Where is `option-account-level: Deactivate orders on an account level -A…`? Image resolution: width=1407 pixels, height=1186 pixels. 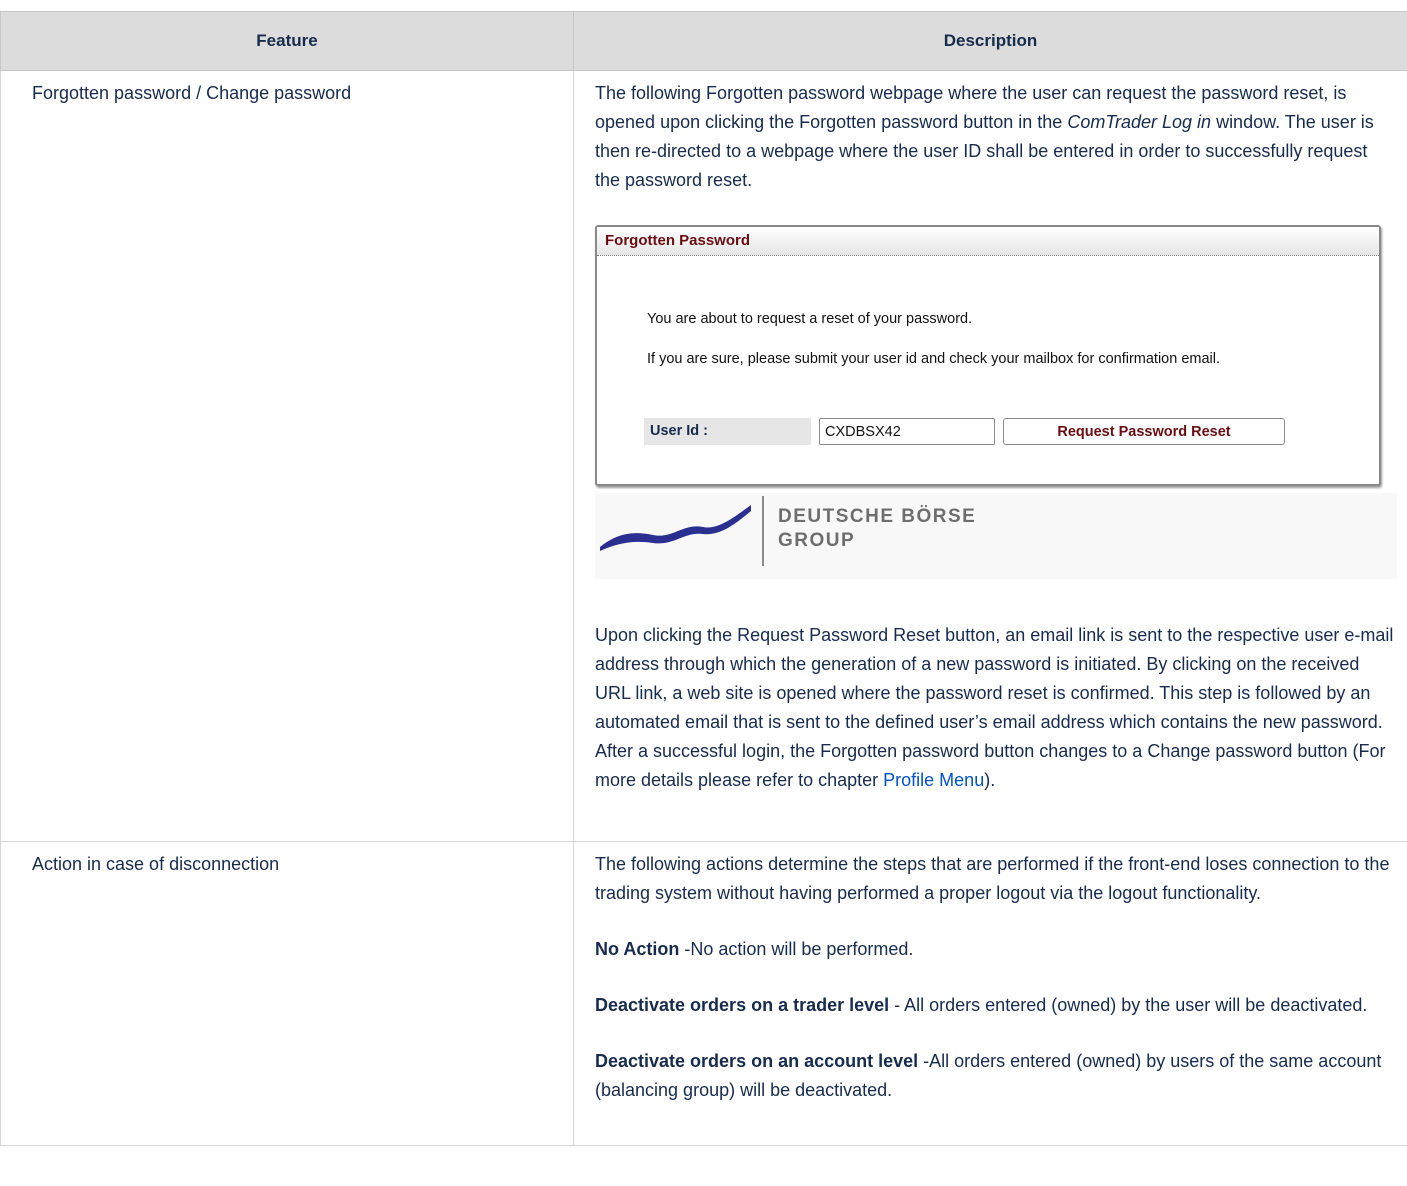 option-account-level: Deactivate orders on an account level -A… is located at coordinates (996, 1076).